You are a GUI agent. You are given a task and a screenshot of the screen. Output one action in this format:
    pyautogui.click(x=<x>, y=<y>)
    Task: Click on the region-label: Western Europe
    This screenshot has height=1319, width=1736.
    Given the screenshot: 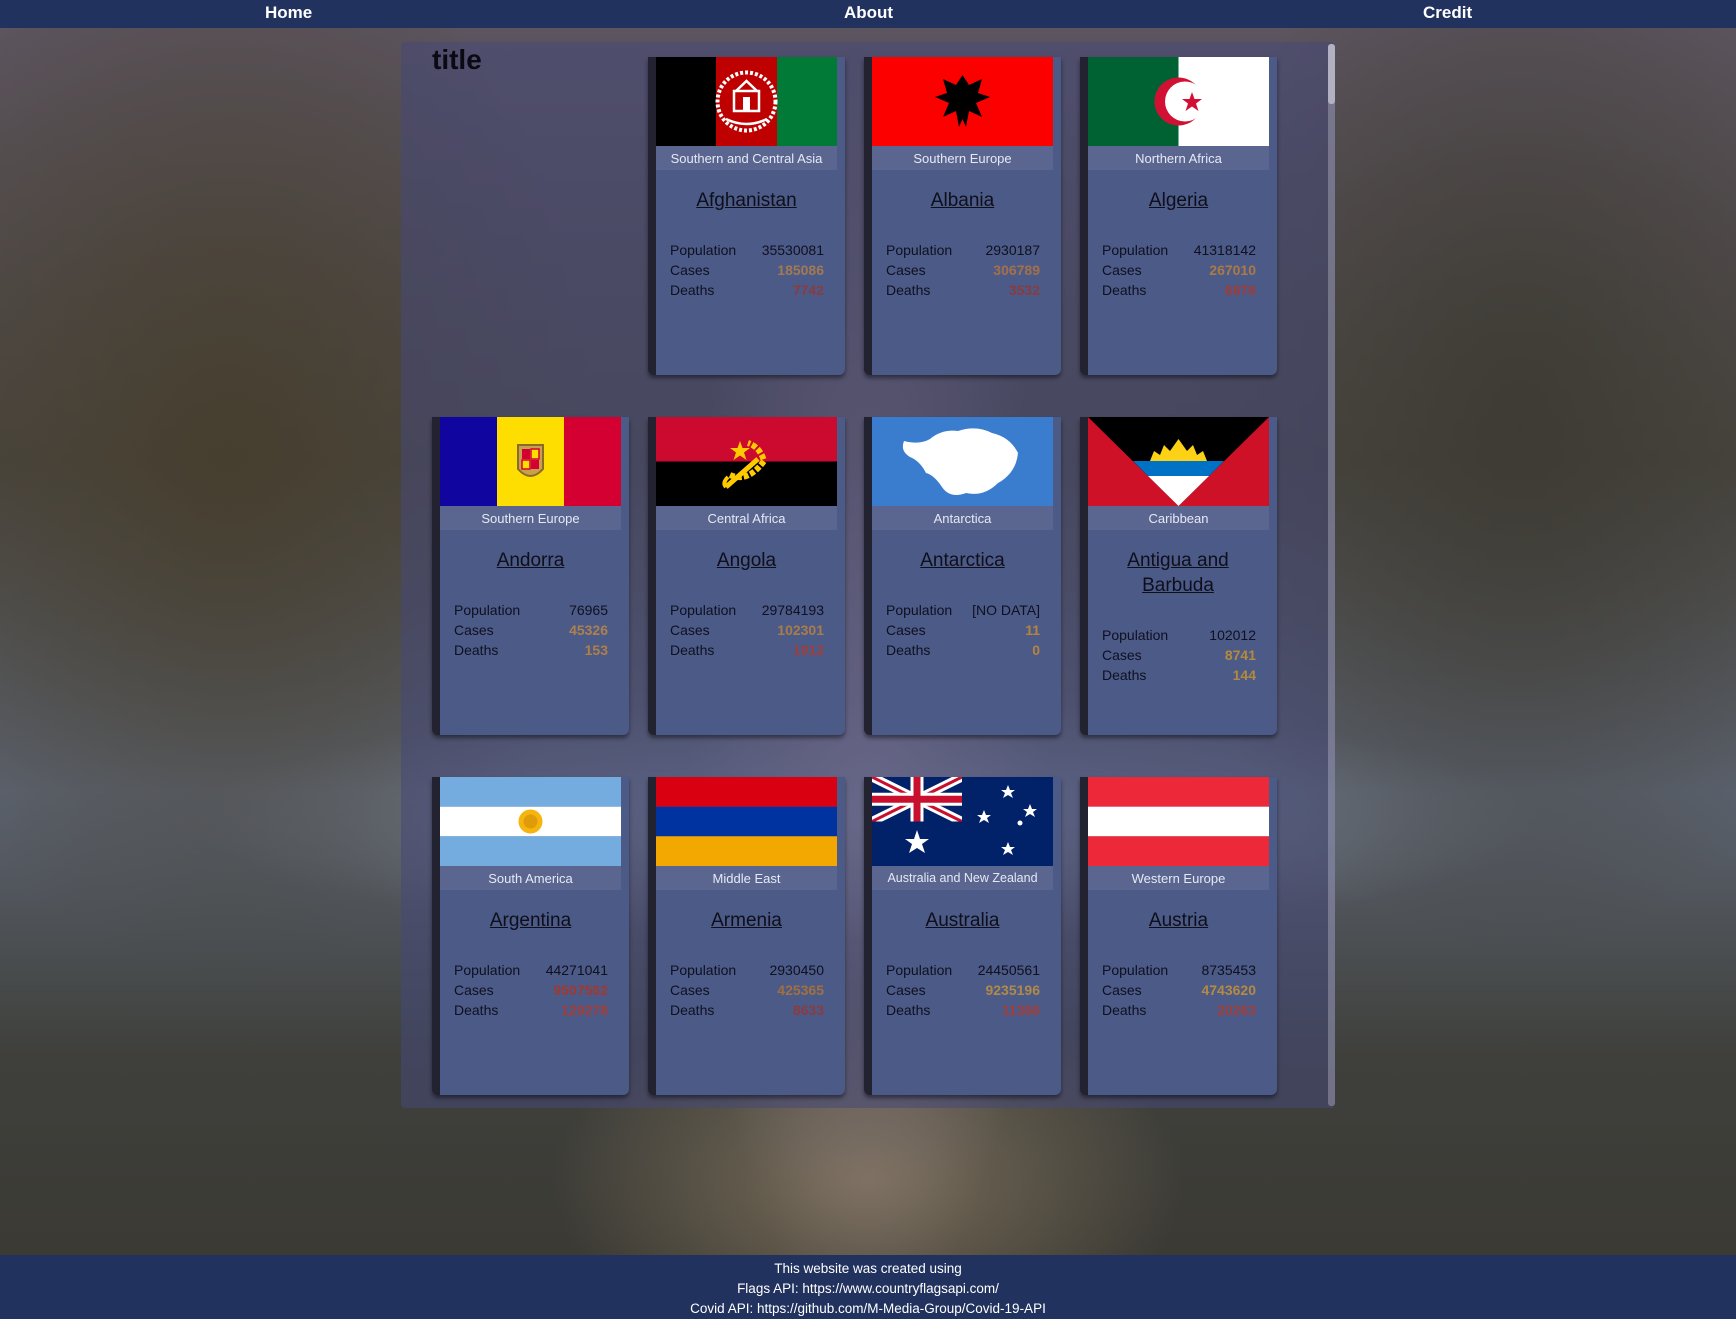 What is the action you would take?
    pyautogui.click(x=1178, y=878)
    